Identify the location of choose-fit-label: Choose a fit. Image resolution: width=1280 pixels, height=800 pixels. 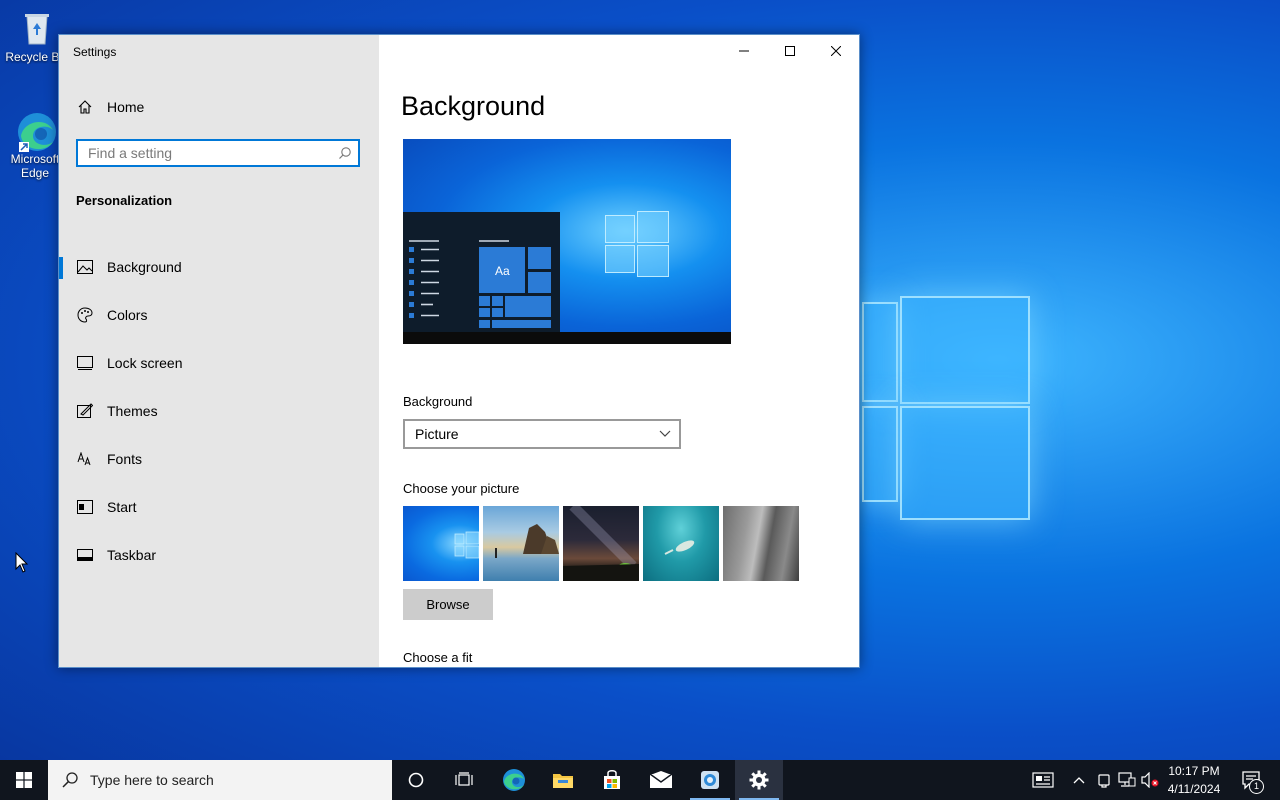
(438, 657).